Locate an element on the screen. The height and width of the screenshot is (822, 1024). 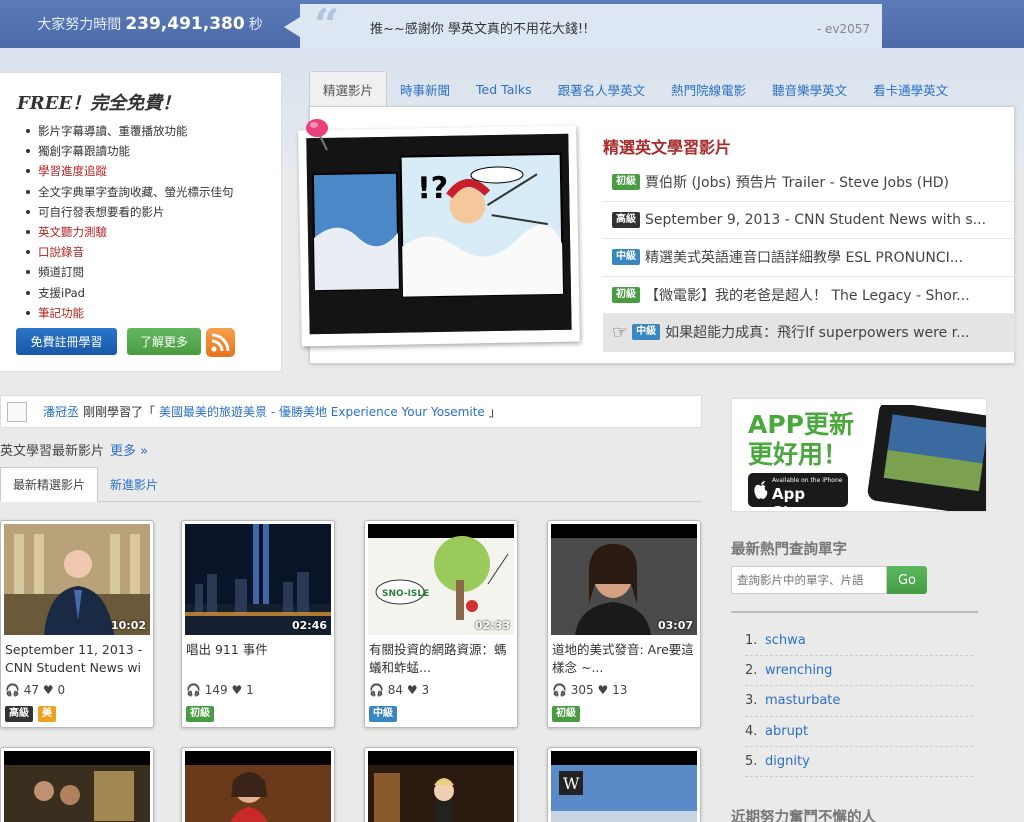
go-button: Go is located at coordinates (907, 580).